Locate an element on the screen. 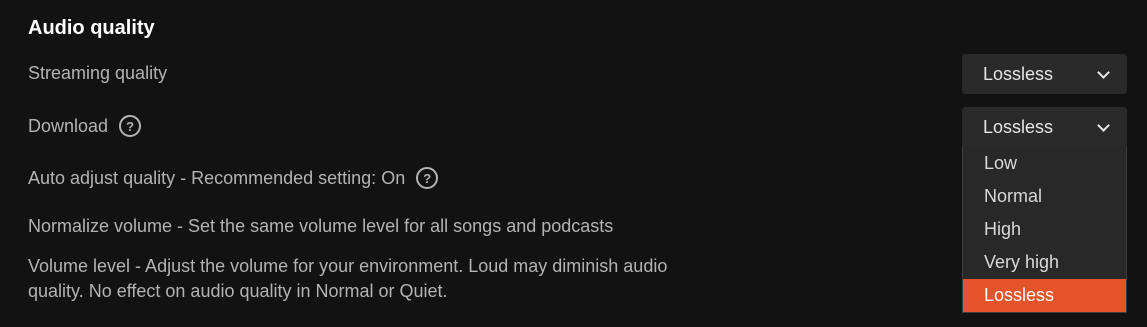  streaming-quality-label: Streaming quality is located at coordinates (97, 73).